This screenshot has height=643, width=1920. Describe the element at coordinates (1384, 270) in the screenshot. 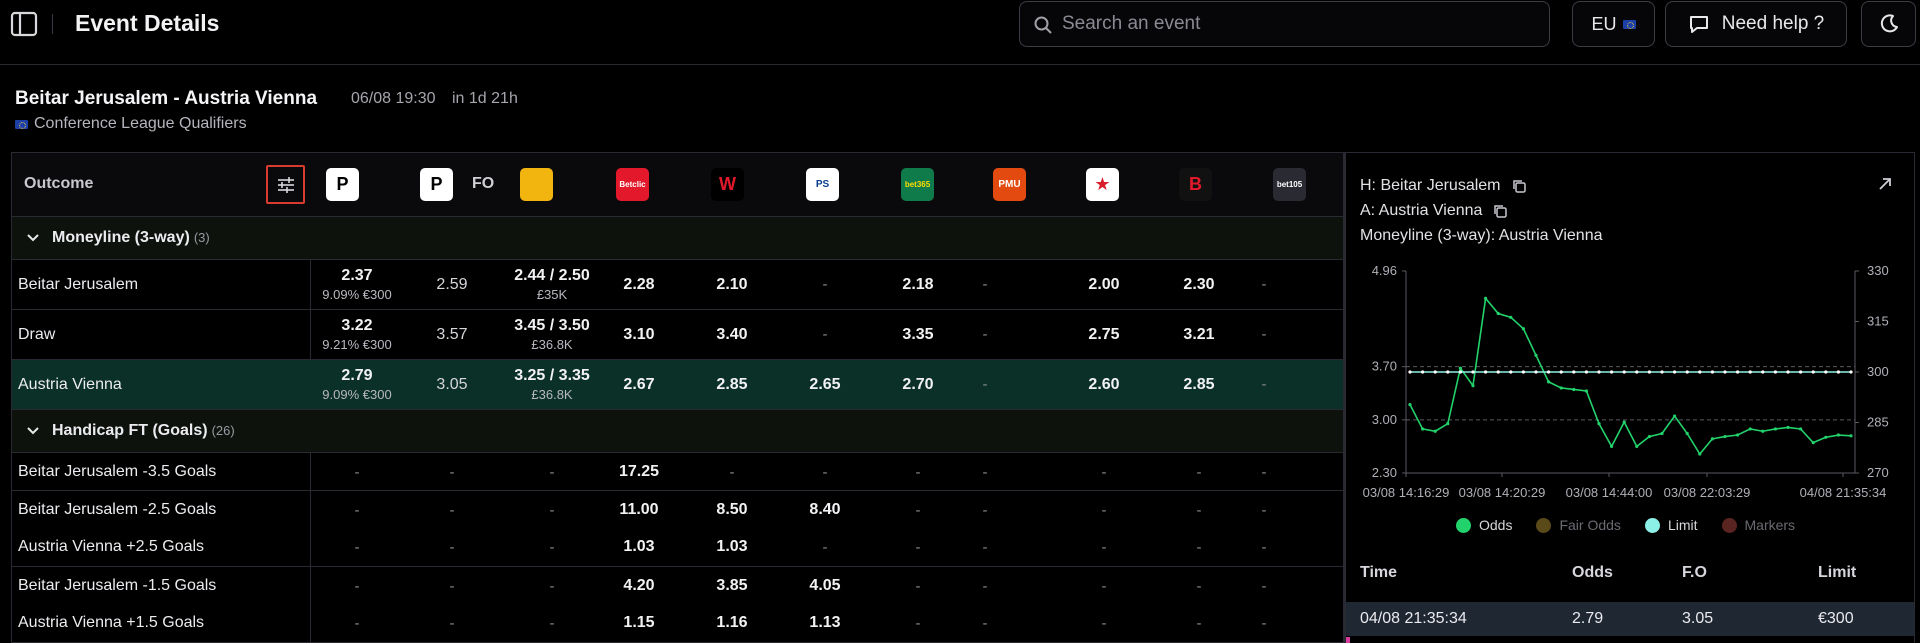

I see `y-left-tick-label: 4.96` at that location.